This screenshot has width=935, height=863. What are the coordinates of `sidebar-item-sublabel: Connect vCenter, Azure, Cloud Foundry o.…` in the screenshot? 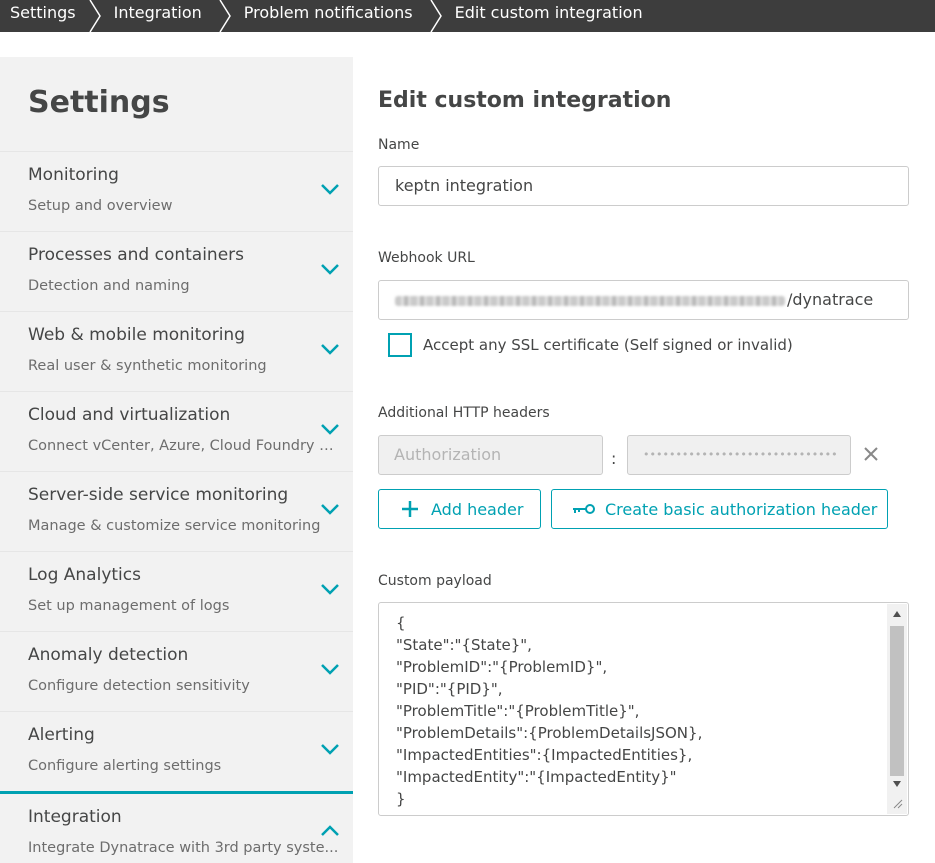 It's located at (184, 446).